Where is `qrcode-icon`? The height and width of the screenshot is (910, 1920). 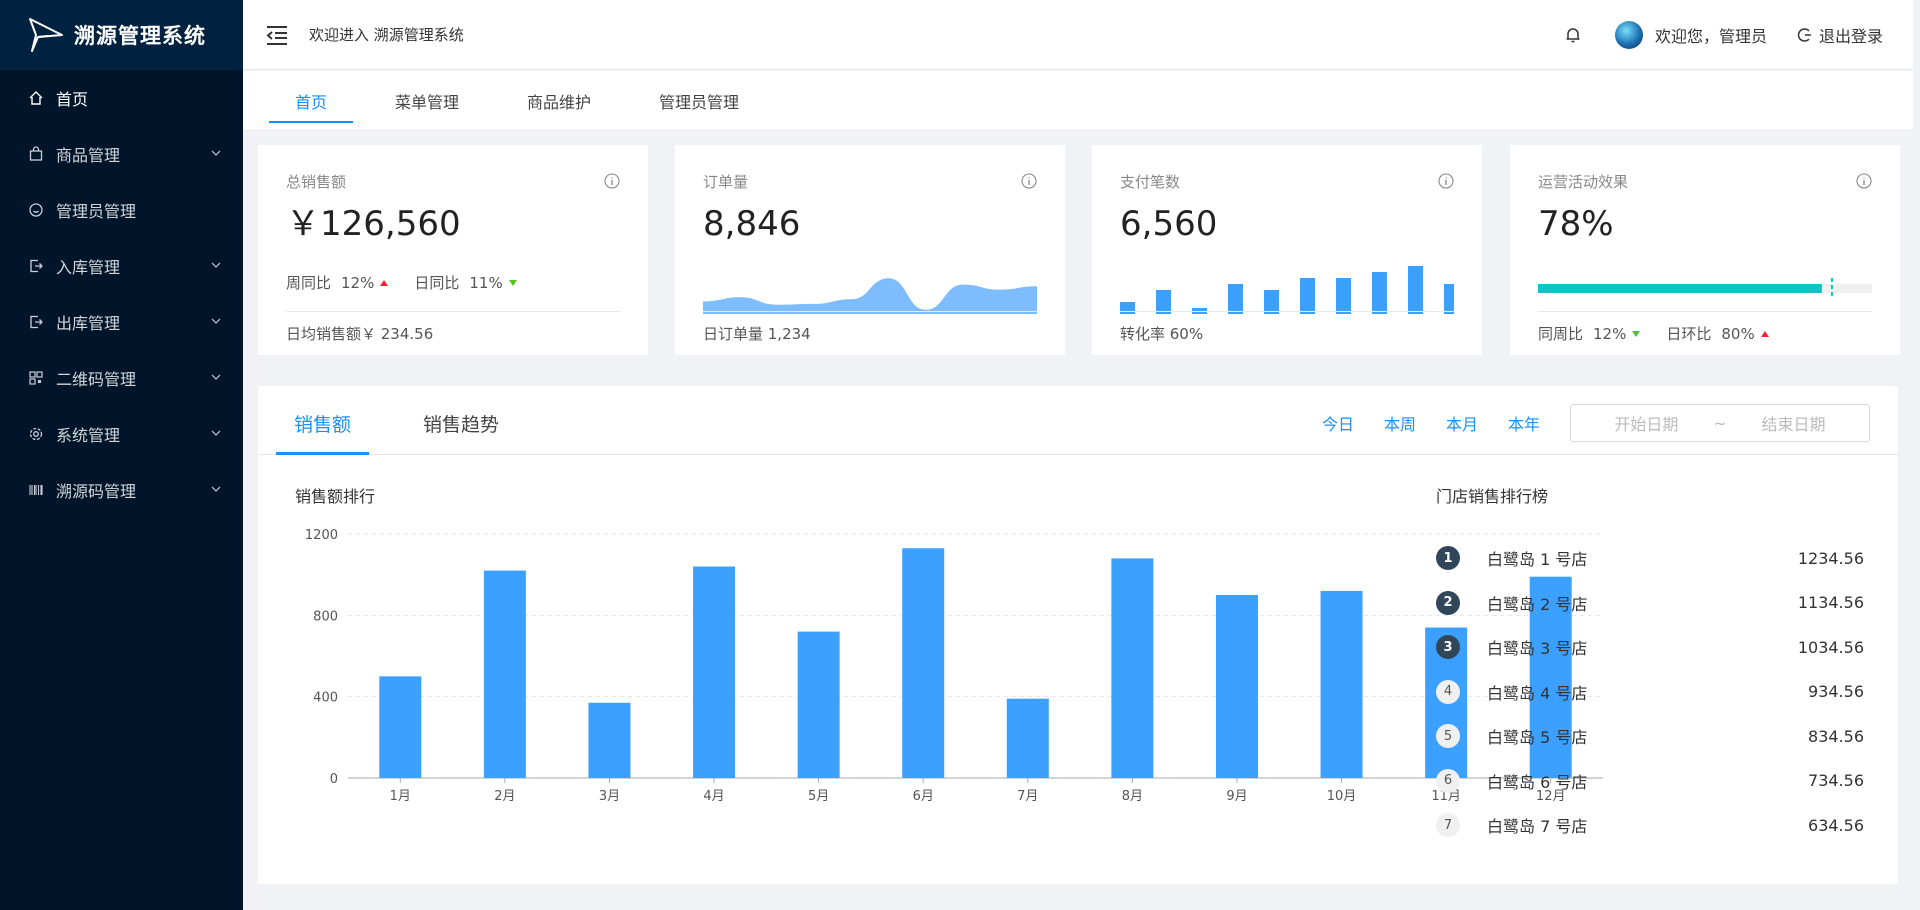
qrcode-icon is located at coordinates (36, 378).